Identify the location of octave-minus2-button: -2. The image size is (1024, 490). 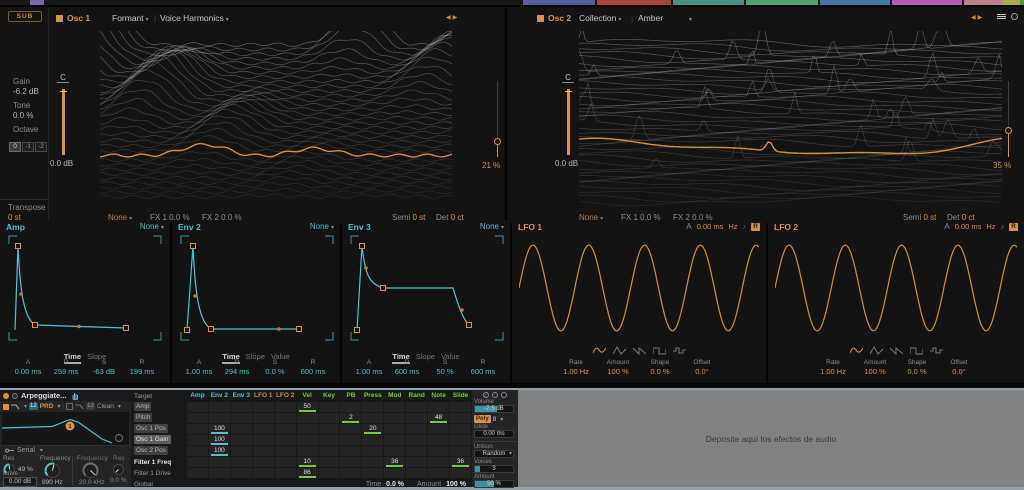
(41, 147).